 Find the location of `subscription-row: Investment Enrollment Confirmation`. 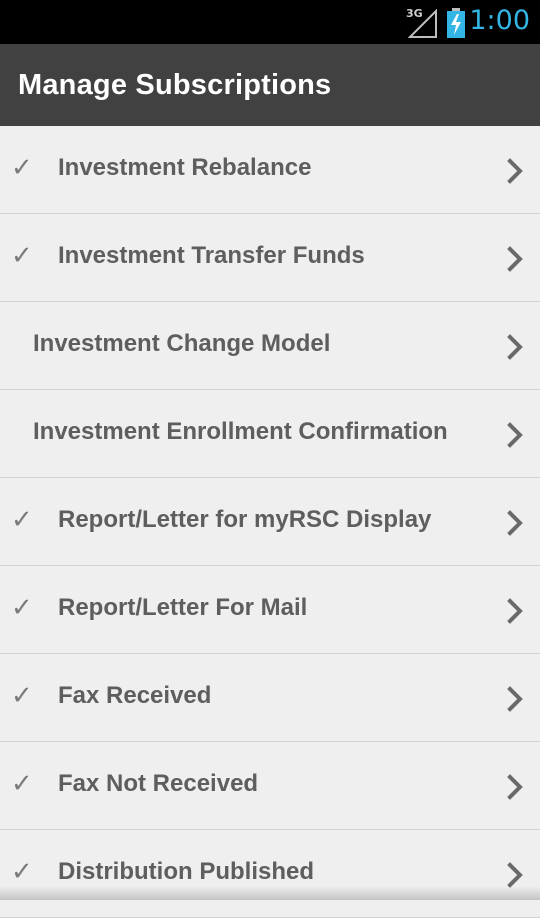

subscription-row: Investment Enrollment Confirmation is located at coordinates (270, 434).